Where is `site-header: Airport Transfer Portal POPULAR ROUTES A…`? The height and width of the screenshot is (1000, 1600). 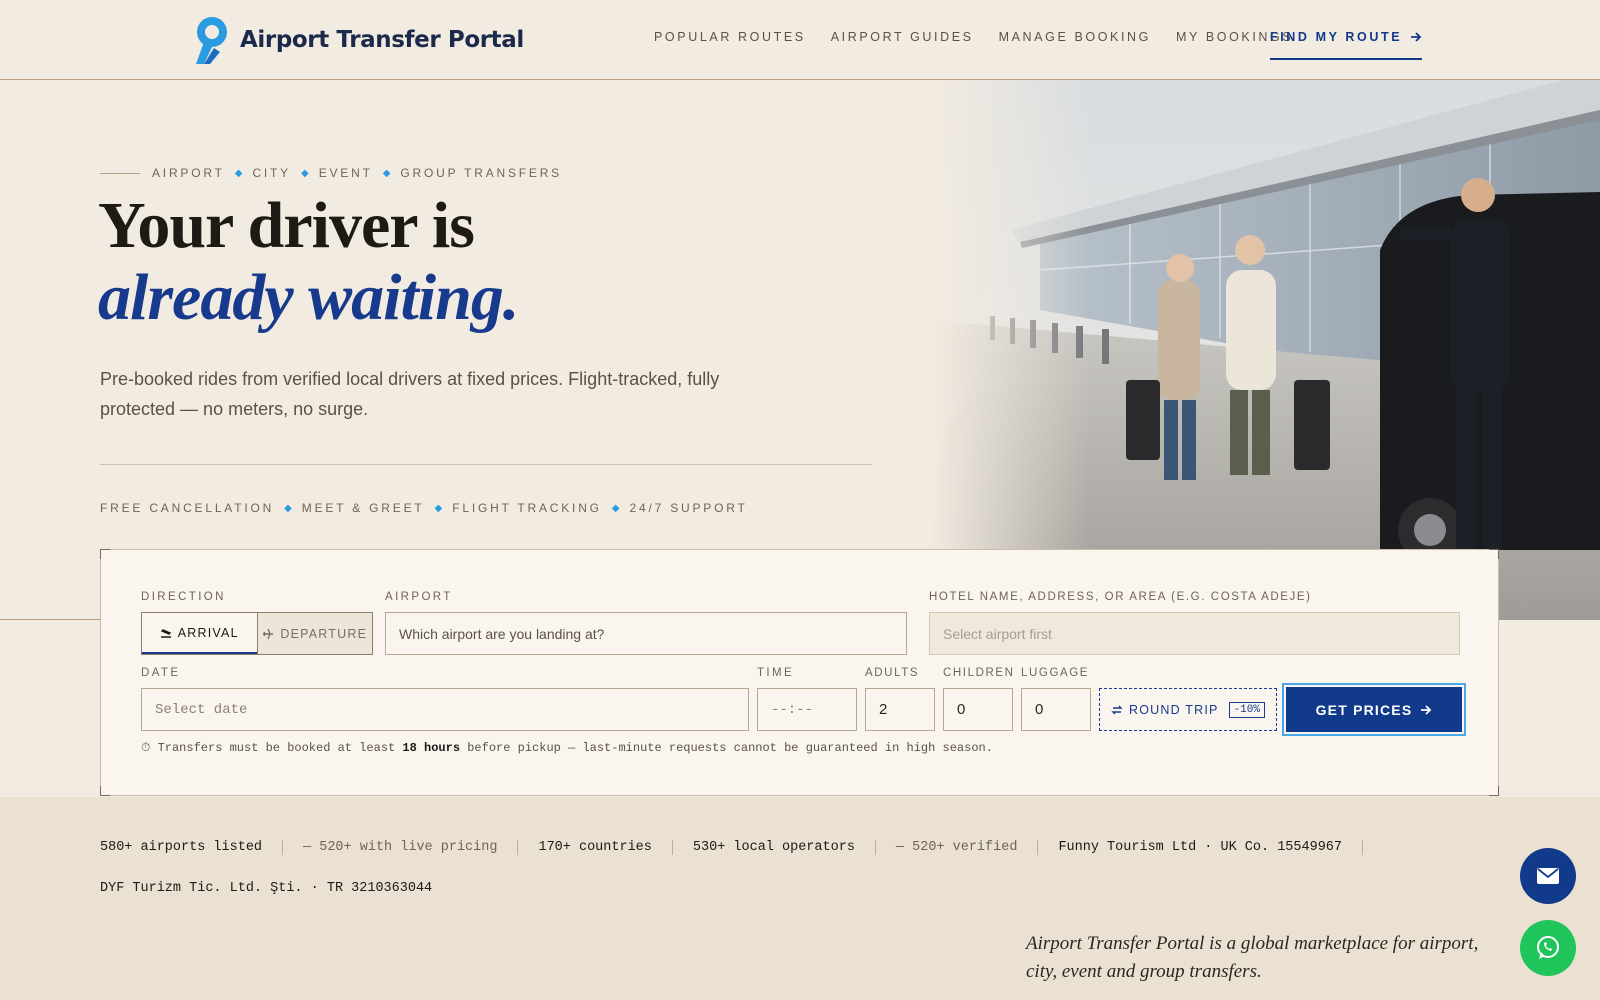
site-header: Airport Transfer Portal POPULAR ROUTES A… is located at coordinates (800, 40).